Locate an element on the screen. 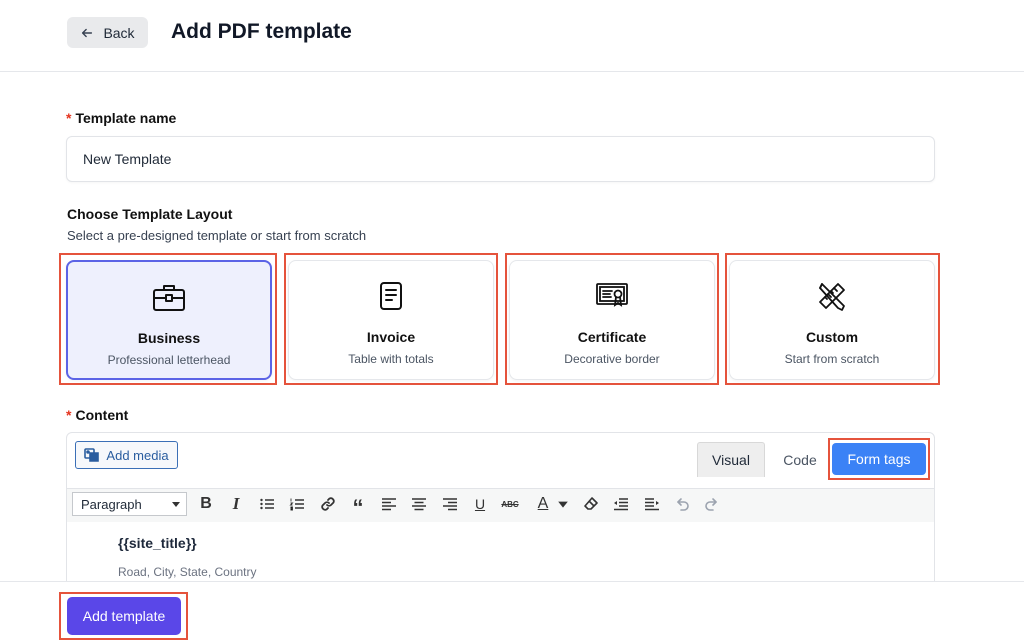 This screenshot has height=644, width=1024. layout-label: Choose Template Layout is located at coordinates (150, 214).